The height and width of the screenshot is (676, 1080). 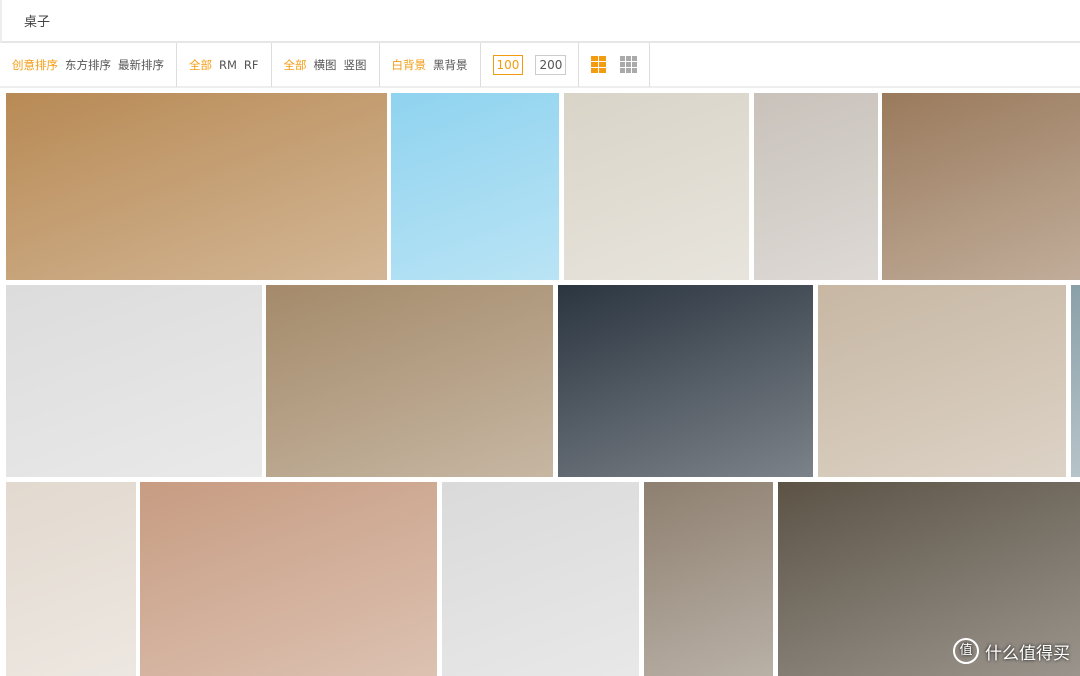 What do you see at coordinates (551, 64) in the screenshot?
I see `size-200-button: 200` at bounding box center [551, 64].